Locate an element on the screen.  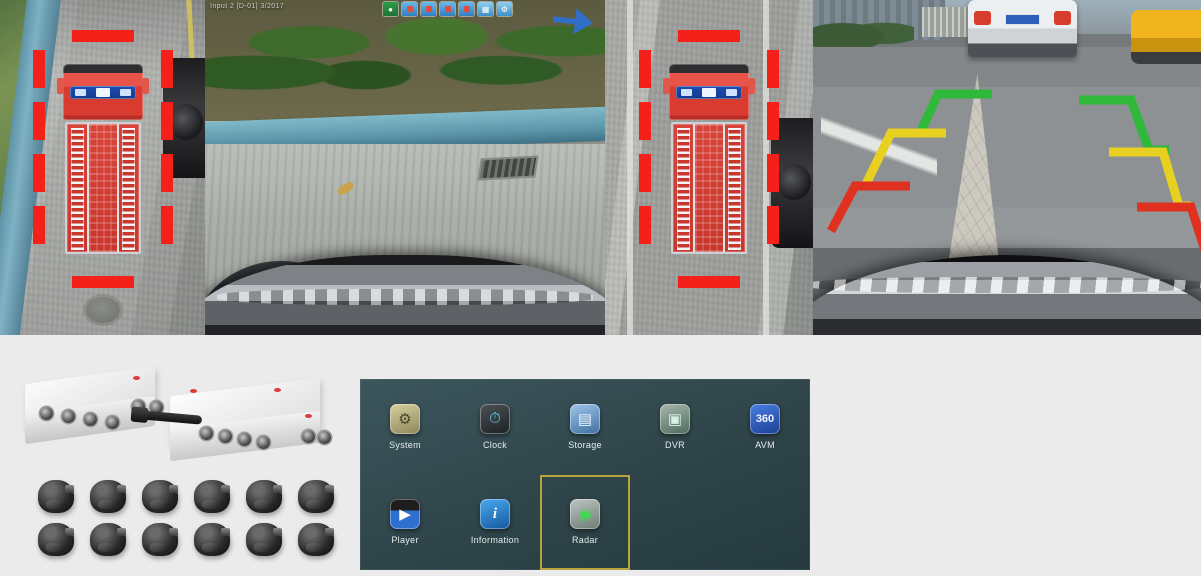
camera-toolbar: ● ▦ ⚙ is located at coordinates (447, 9).